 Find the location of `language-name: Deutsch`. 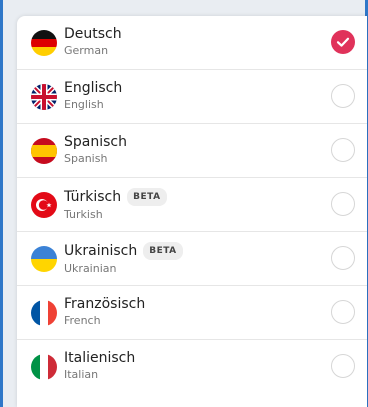

language-name: Deutsch is located at coordinates (93, 34).